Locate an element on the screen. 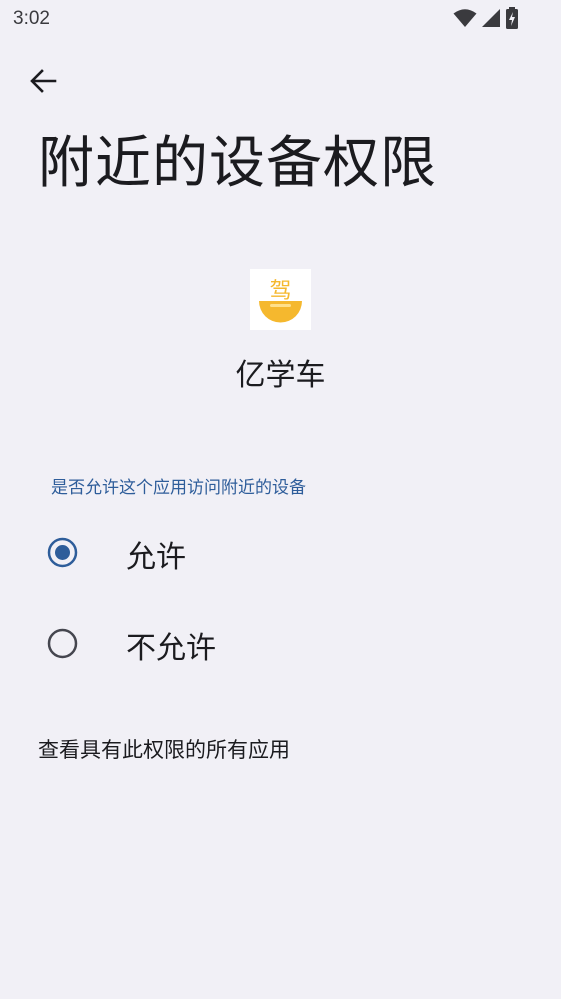 Image resolution: width=561 pixels, height=999 pixels. page-title: 附近的设备权限 is located at coordinates (237, 163).